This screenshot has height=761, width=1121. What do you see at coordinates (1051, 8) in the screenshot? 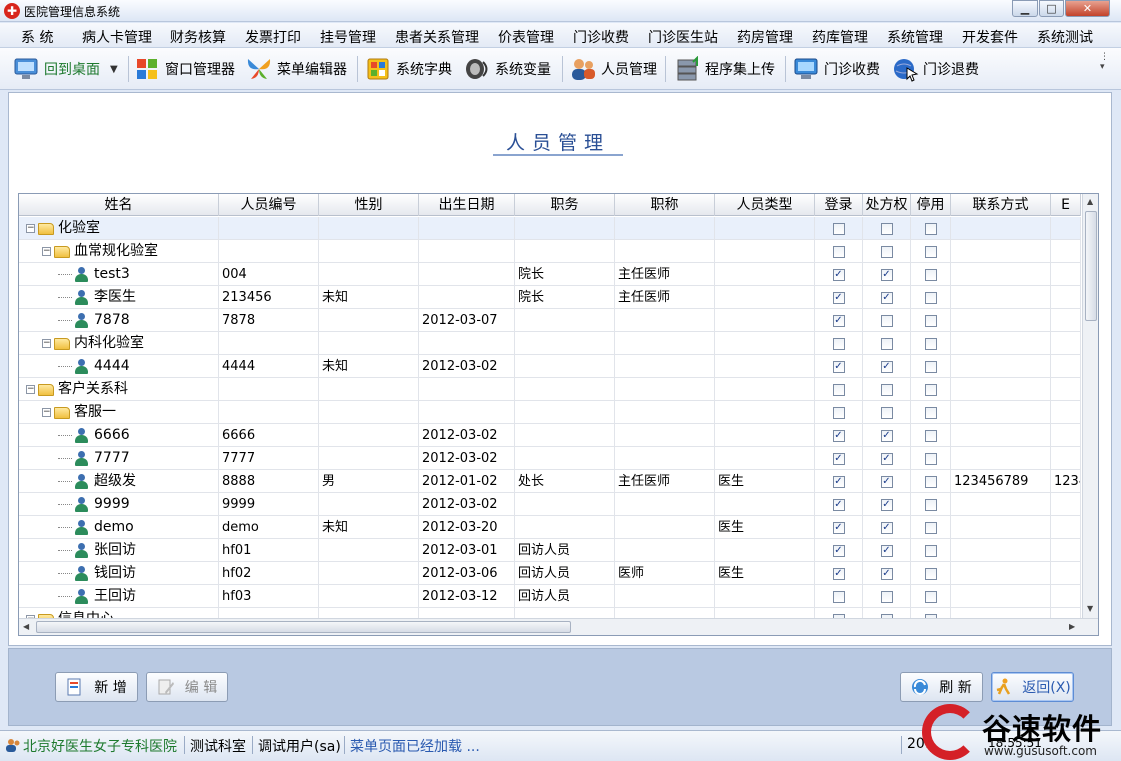
I see `maximize-button: □` at bounding box center [1051, 8].